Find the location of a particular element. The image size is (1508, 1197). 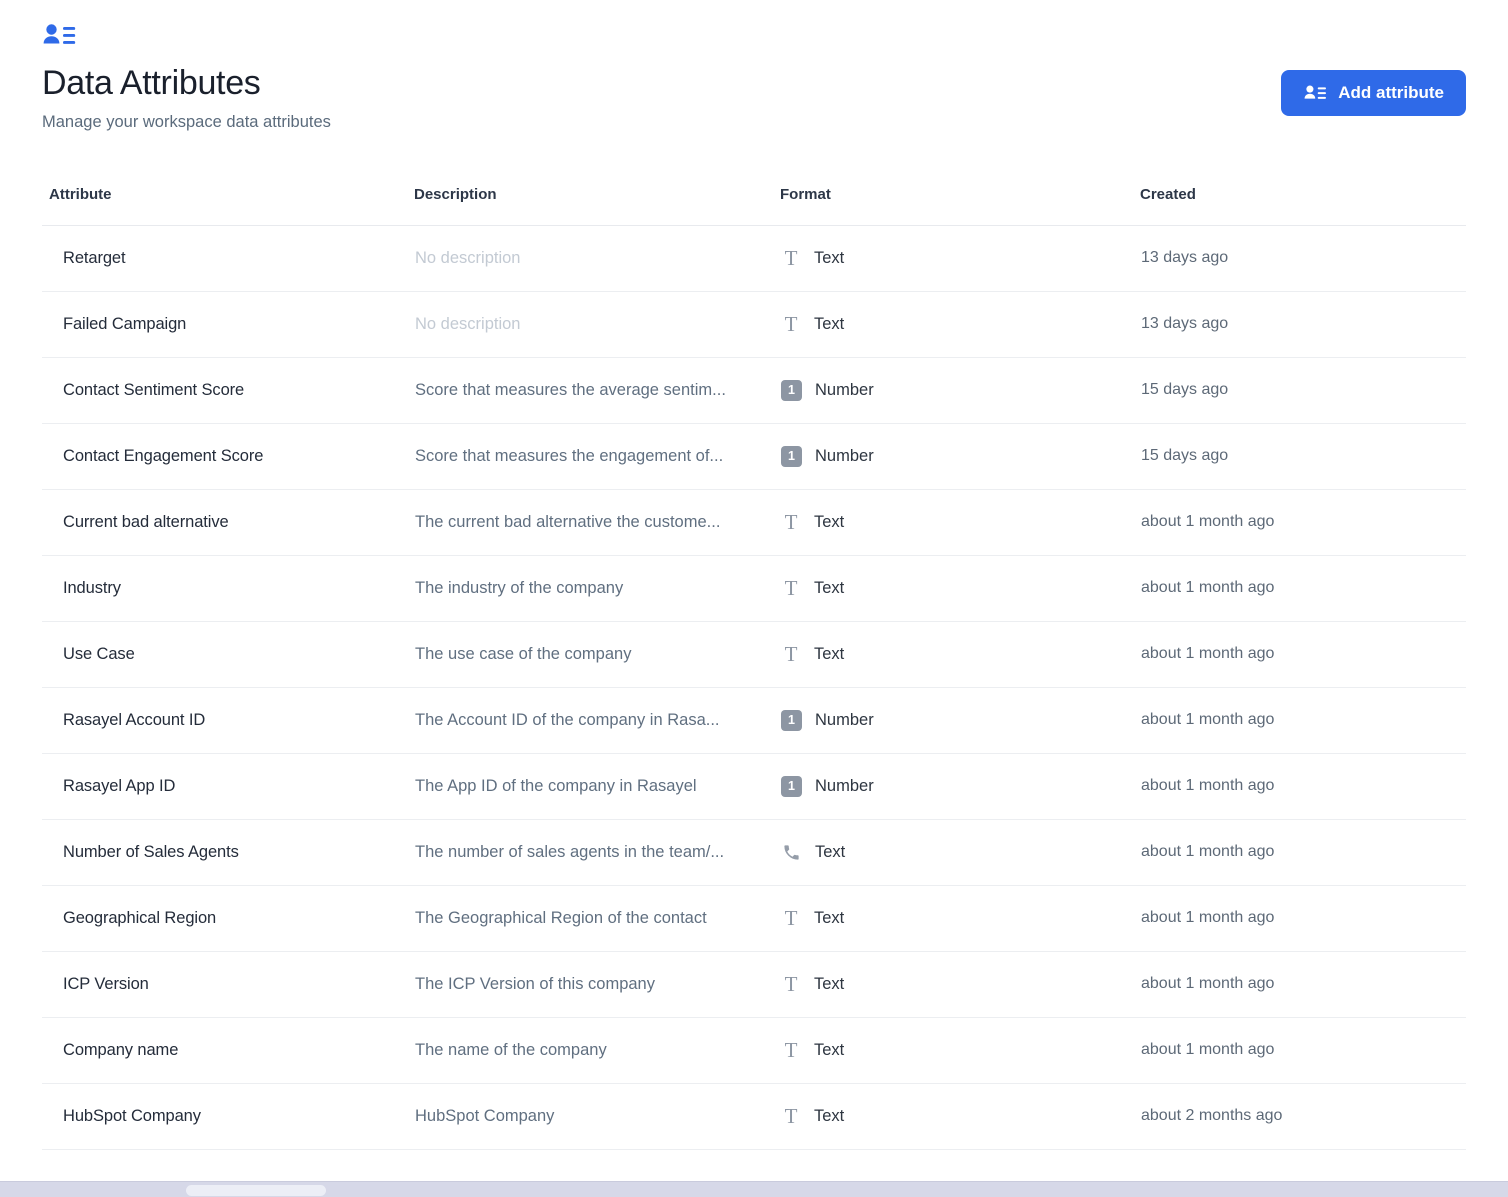

column-header-attribute: Attribute is located at coordinates (228, 205).